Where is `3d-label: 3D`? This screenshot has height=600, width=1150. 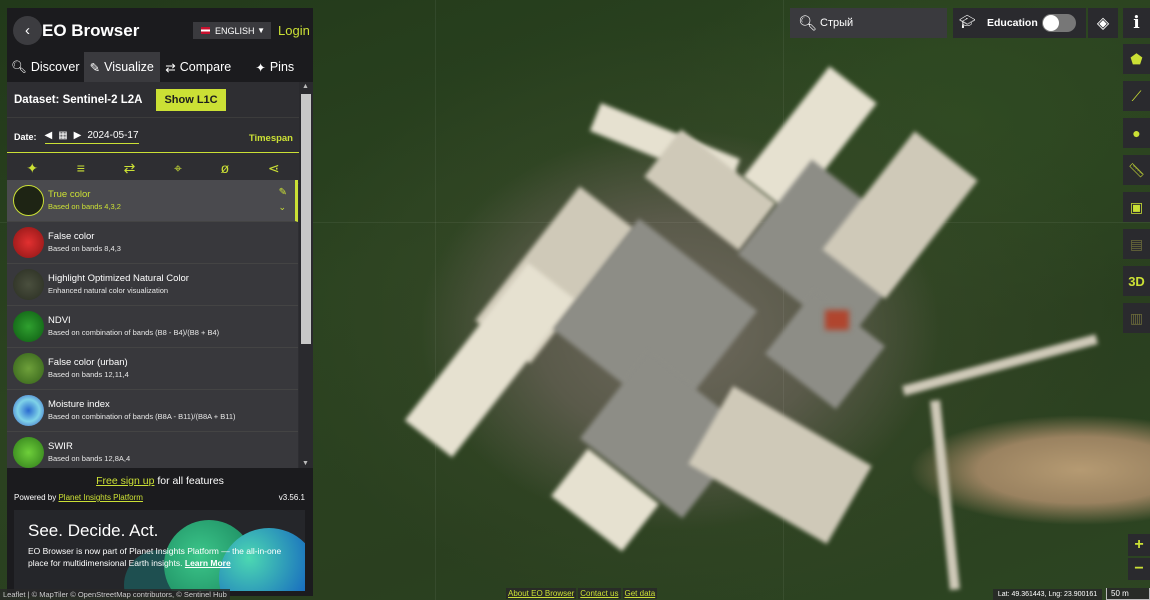
3d-label: 3D is located at coordinates (1136, 281).